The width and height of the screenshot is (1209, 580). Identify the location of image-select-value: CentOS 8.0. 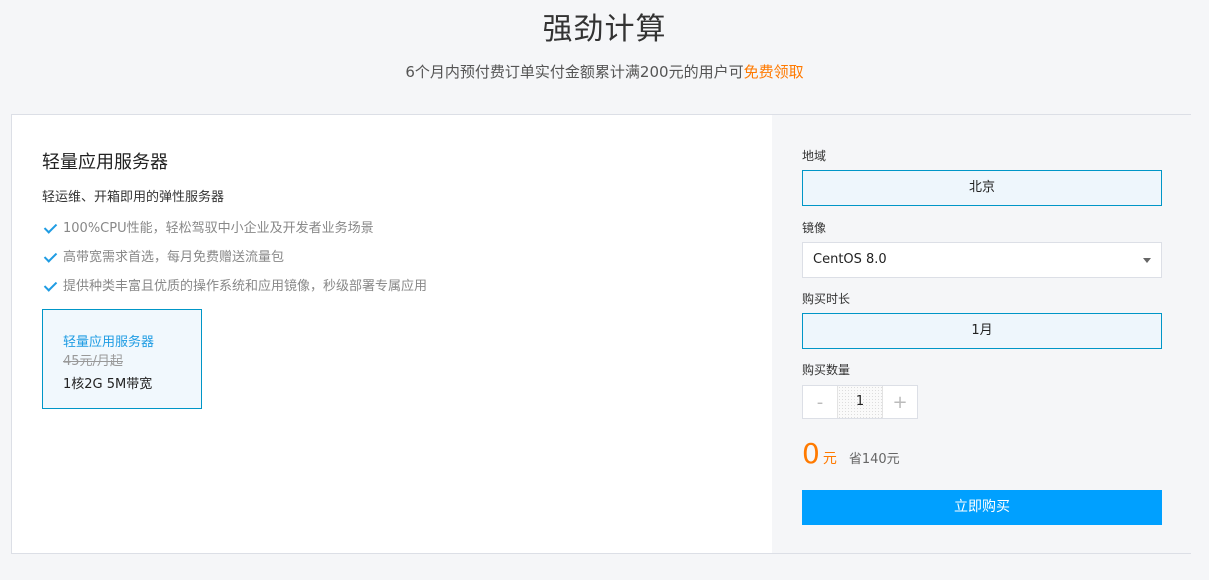
(850, 259).